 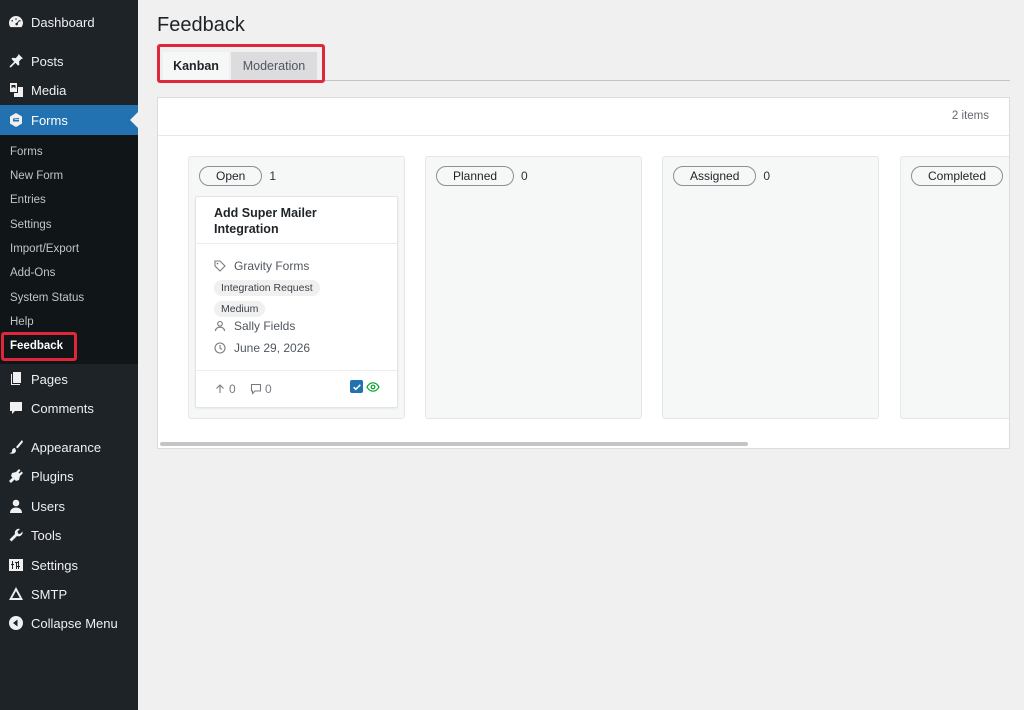 What do you see at coordinates (356, 386) in the screenshot?
I see `checkbox-icon` at bounding box center [356, 386].